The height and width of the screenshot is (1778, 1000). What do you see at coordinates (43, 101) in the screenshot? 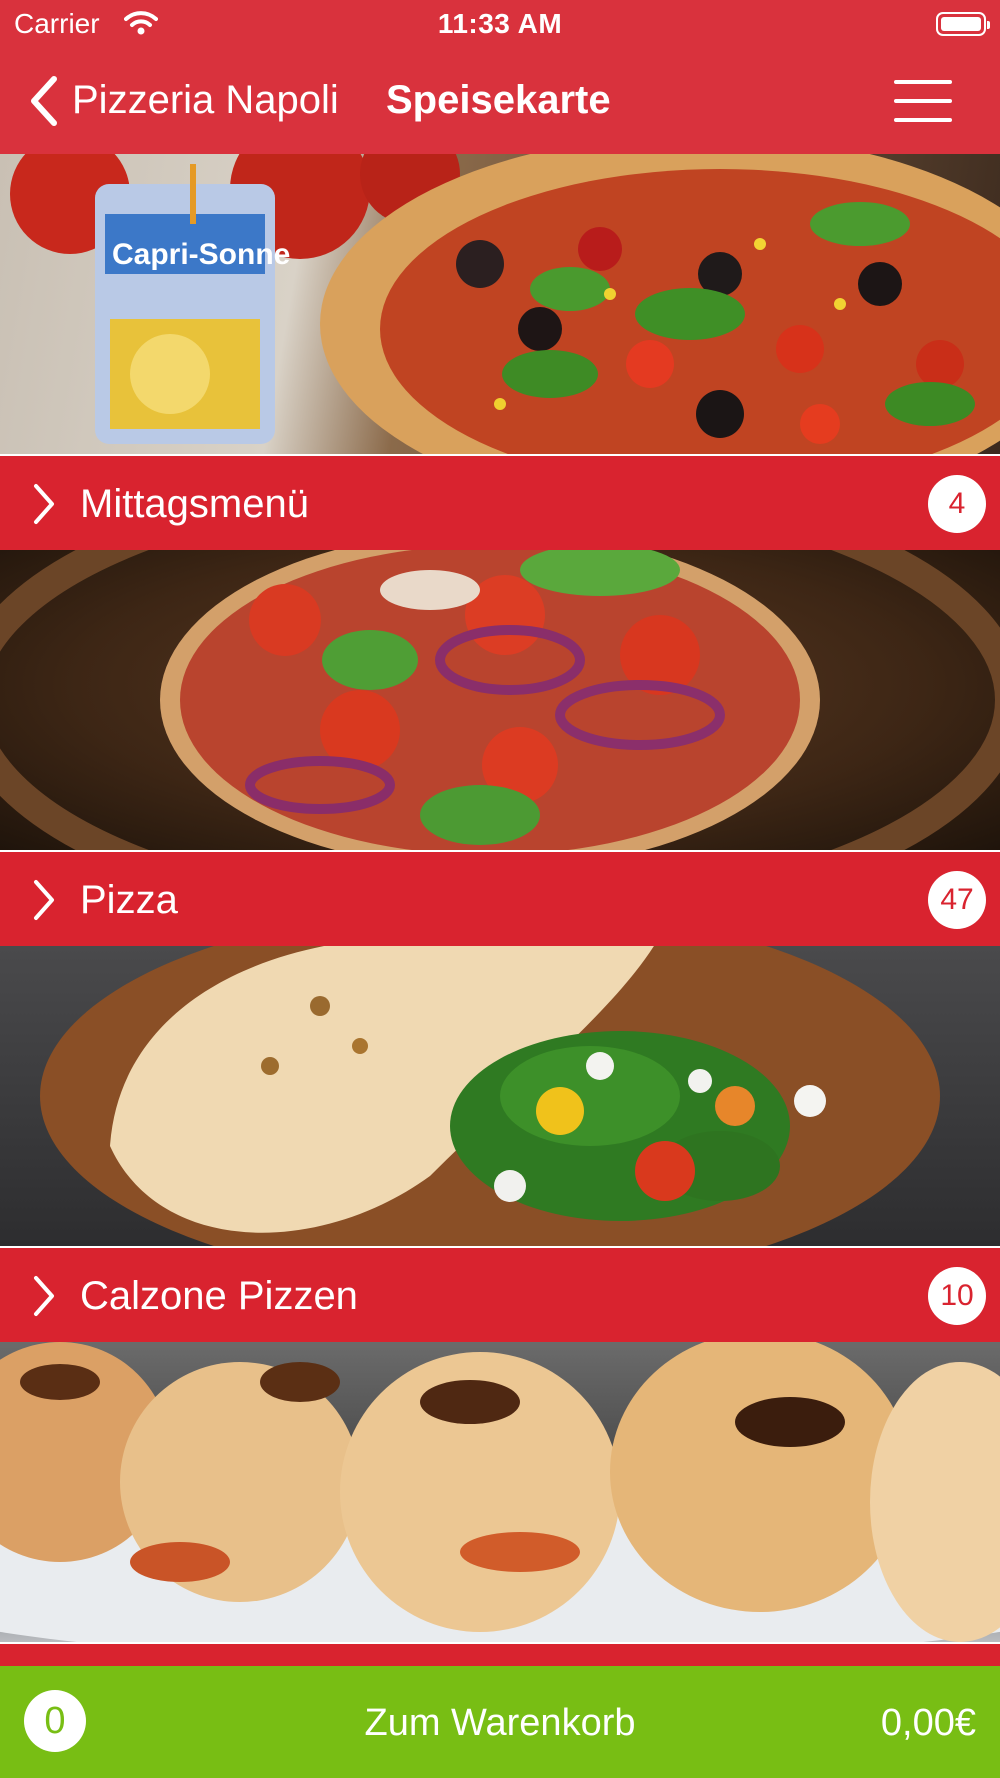
I see `chevron-left-icon` at bounding box center [43, 101].